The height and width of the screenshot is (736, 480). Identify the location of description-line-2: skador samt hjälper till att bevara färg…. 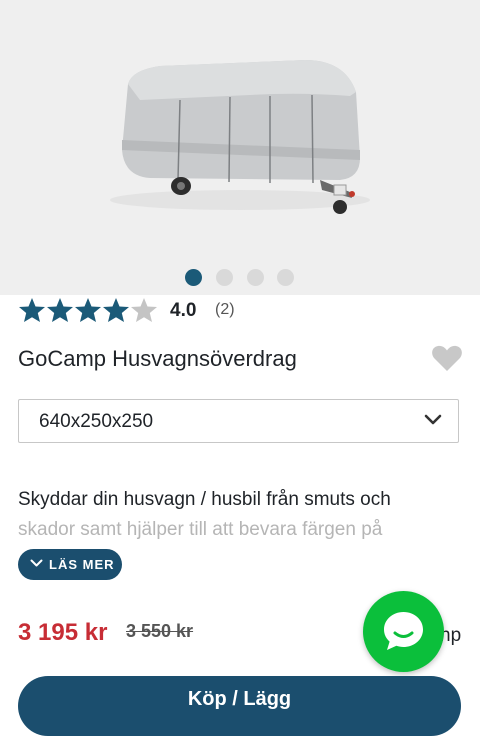
(200, 529).